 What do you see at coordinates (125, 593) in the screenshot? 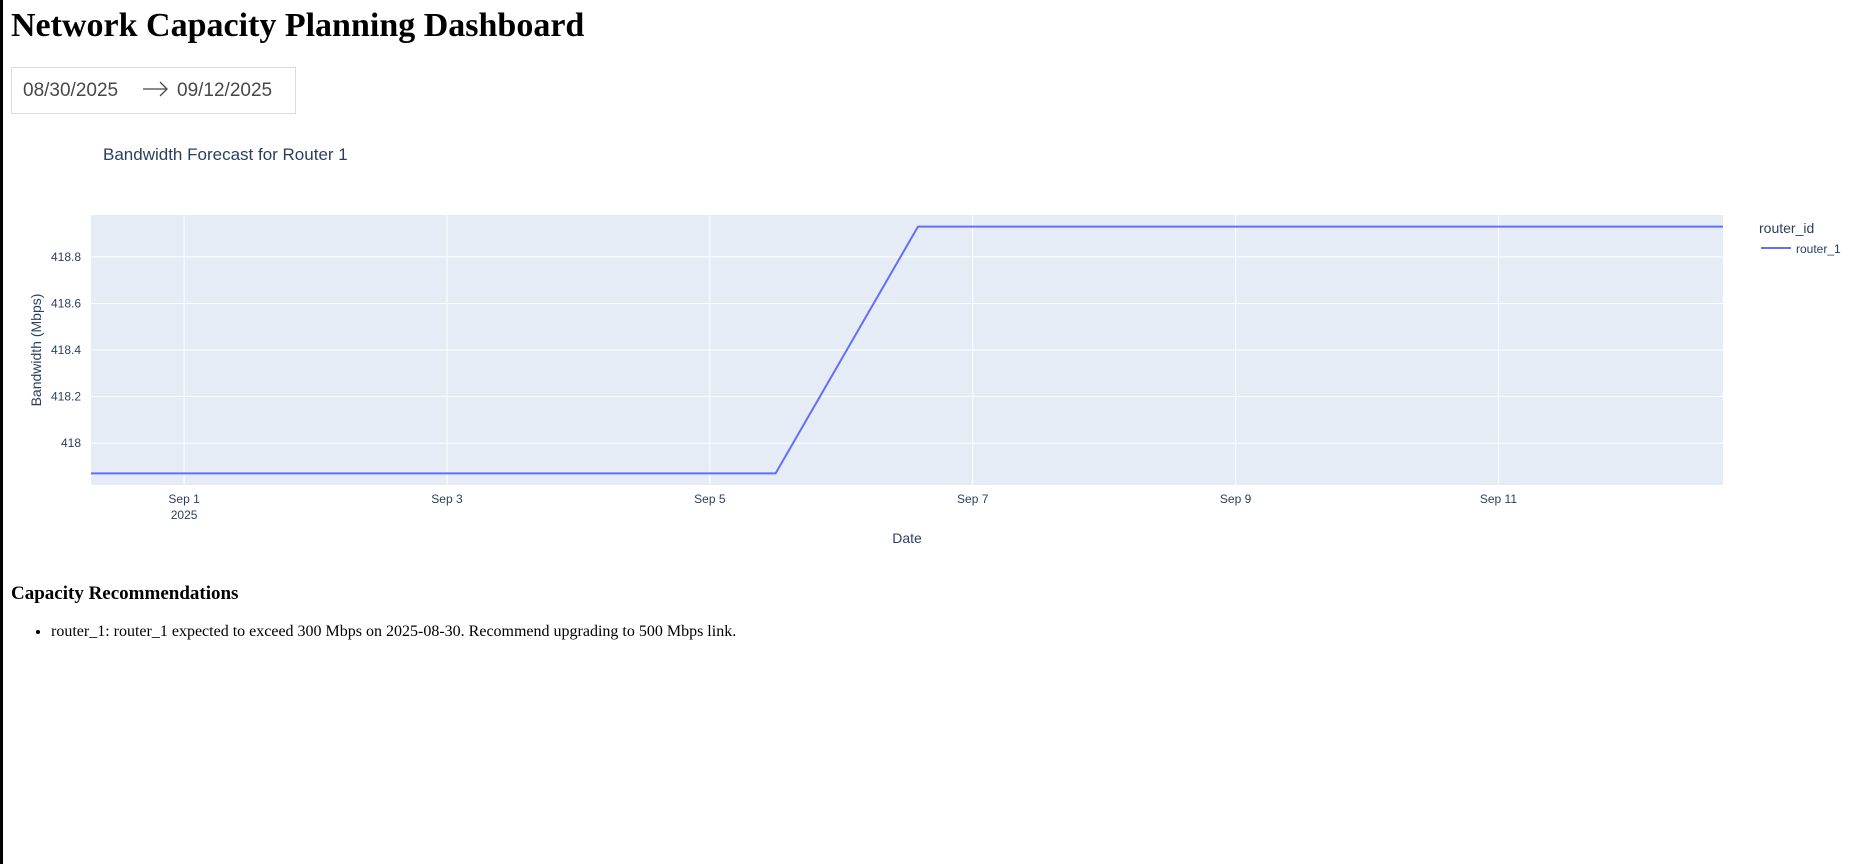
I see `recommendations-heading: Capacity Recommendations` at bounding box center [125, 593].